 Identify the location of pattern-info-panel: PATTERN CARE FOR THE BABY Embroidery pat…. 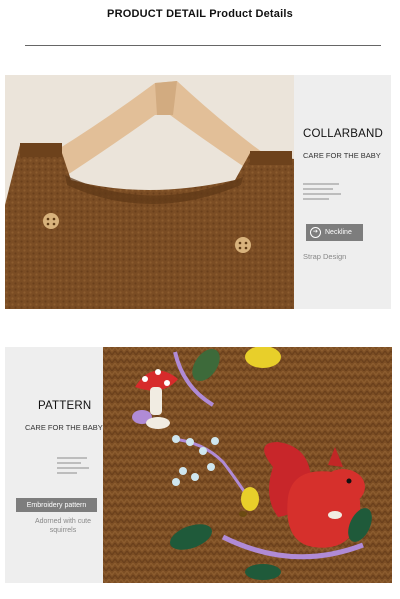
(54, 465).